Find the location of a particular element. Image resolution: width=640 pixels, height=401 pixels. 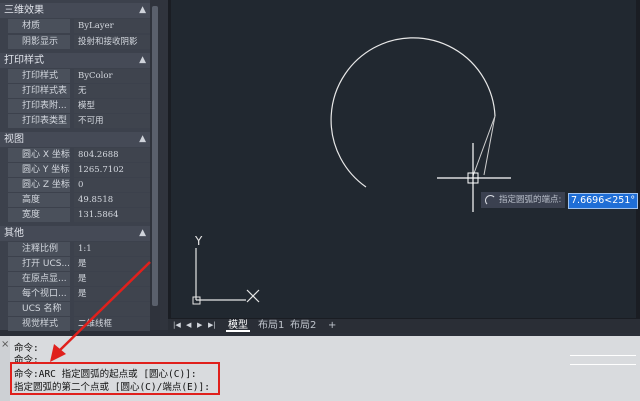

ucs-icon is located at coordinates (226, 276).